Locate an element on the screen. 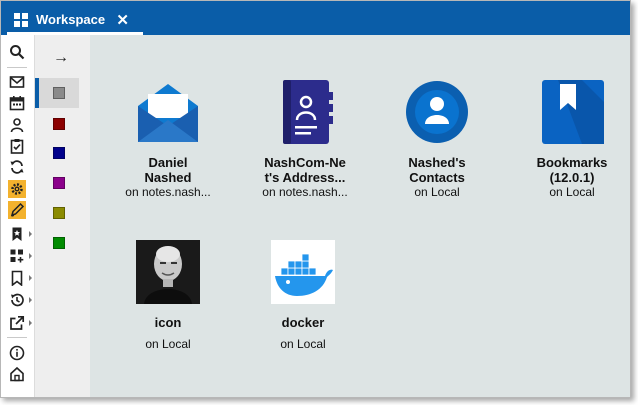 The width and height of the screenshot is (638, 405). workspace-tile: Nashed's Contacts on Local is located at coordinates (437, 140).